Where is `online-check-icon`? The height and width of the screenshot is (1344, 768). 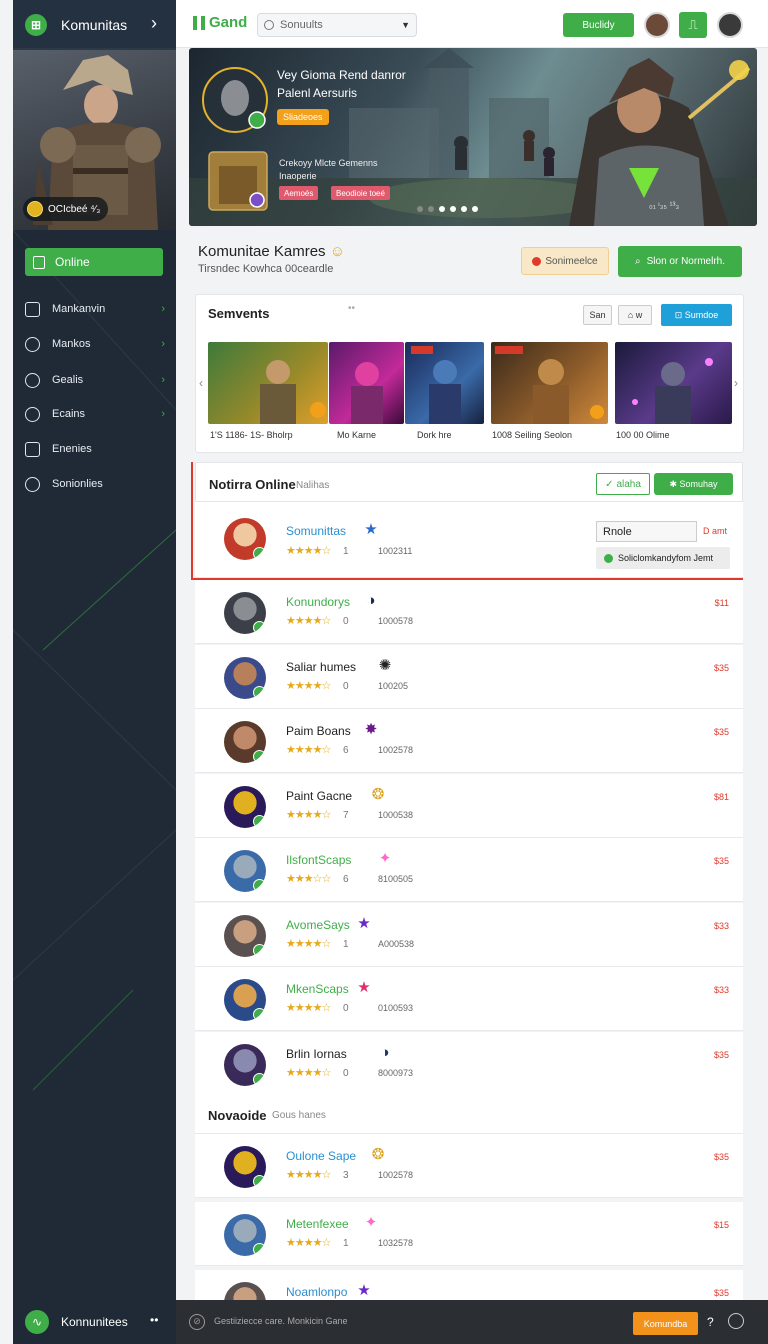
online-check-icon is located at coordinates (259, 885).